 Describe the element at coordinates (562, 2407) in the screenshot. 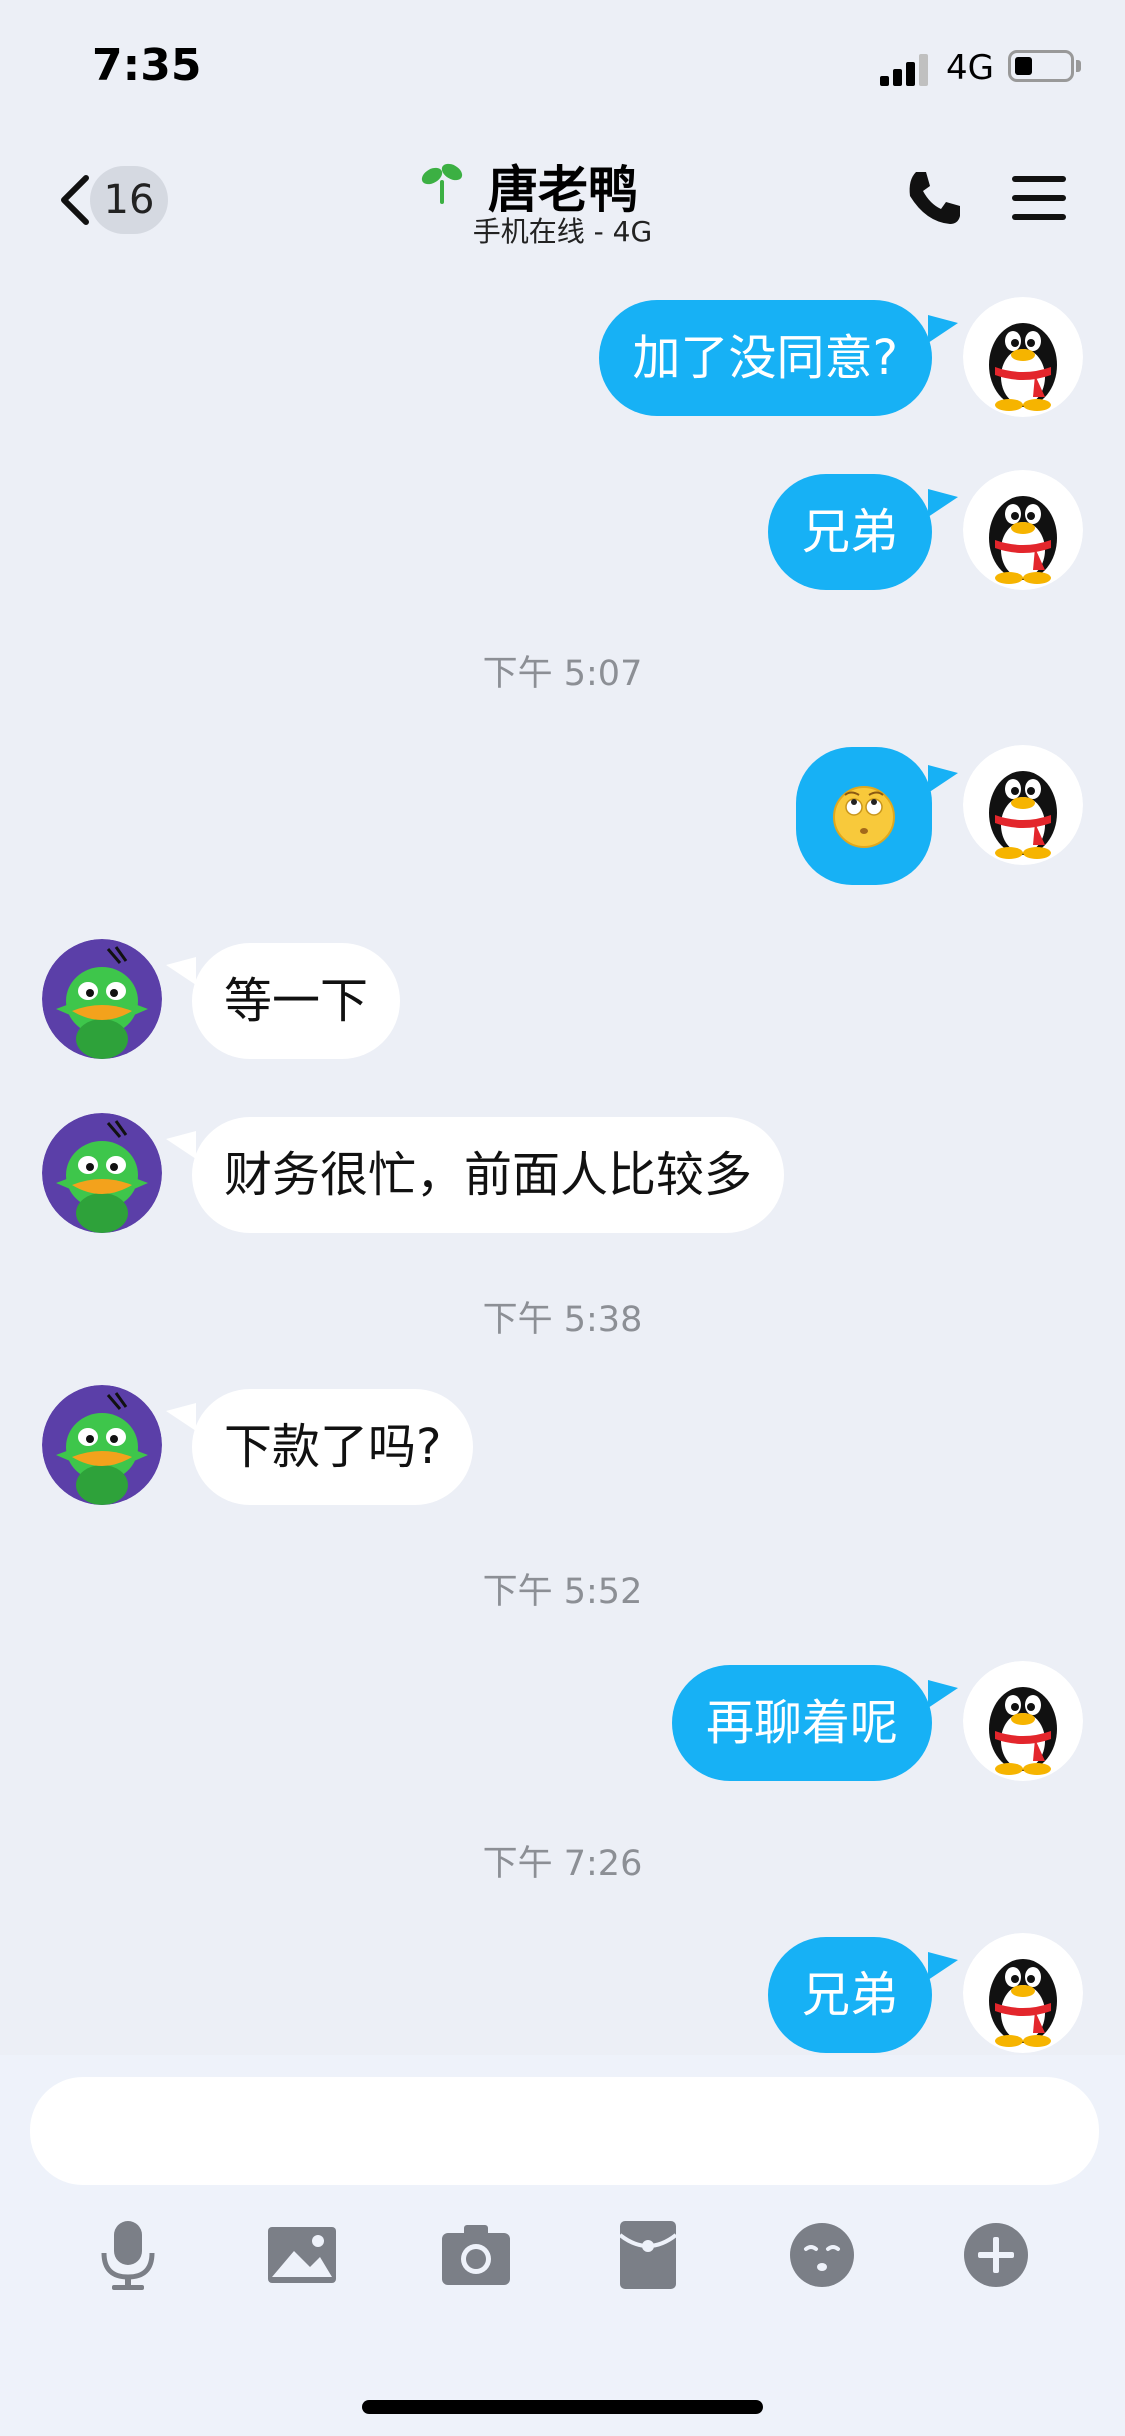

I see `home-indicator` at that location.